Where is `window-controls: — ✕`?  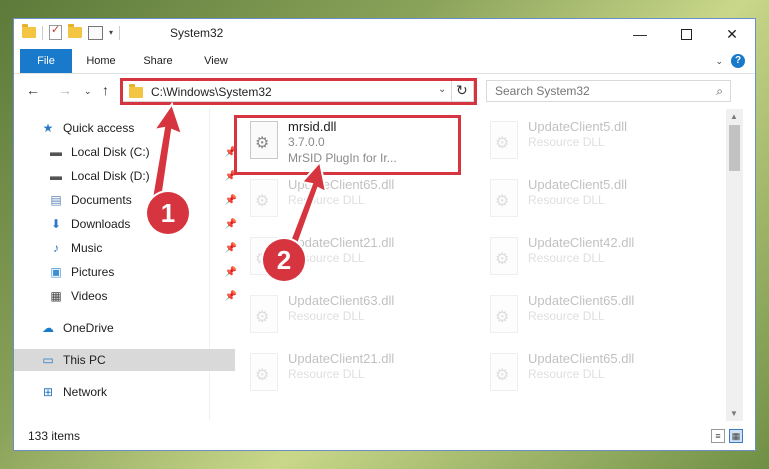 window-controls: — ✕ is located at coordinates (686, 34).